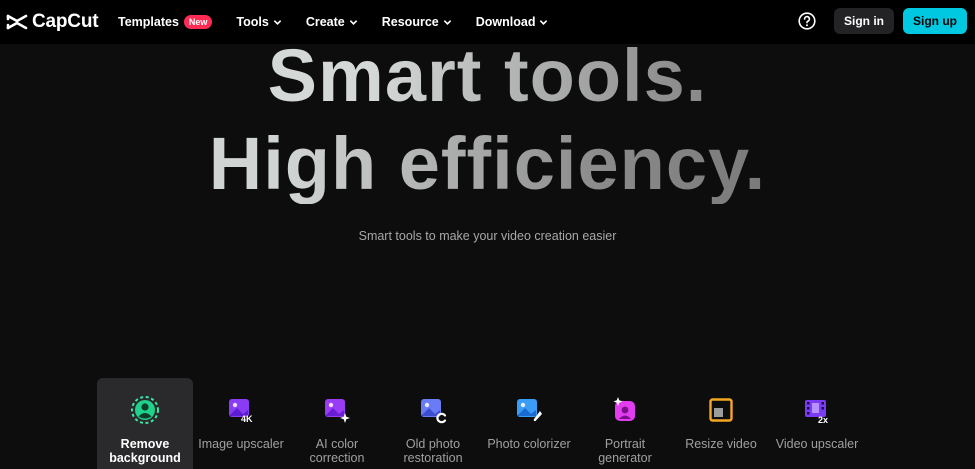 The image size is (975, 469). What do you see at coordinates (807, 21) in the screenshot?
I see `question-circle-icon` at bounding box center [807, 21].